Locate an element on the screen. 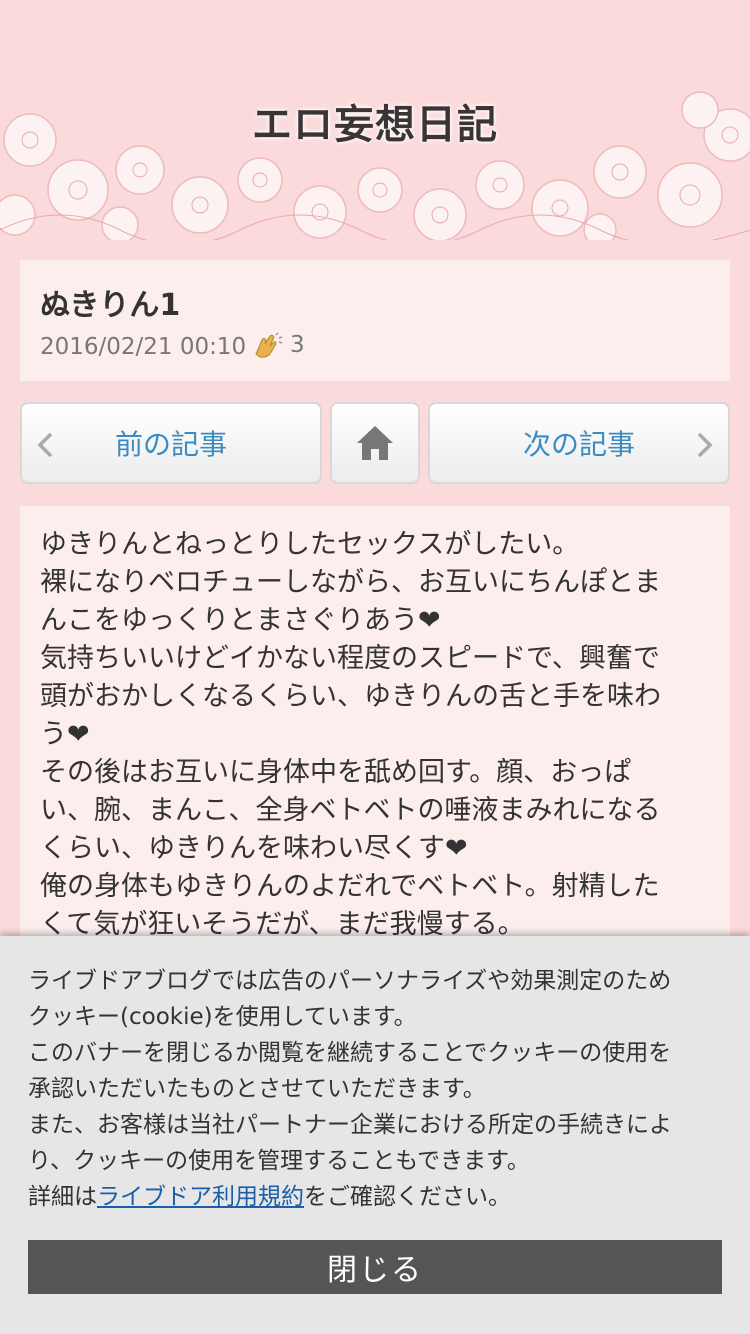 This screenshot has width=750, height=1334. cookie-line: また、お客様は当社パートナー企業における所定の手続きによ is located at coordinates (350, 1125).